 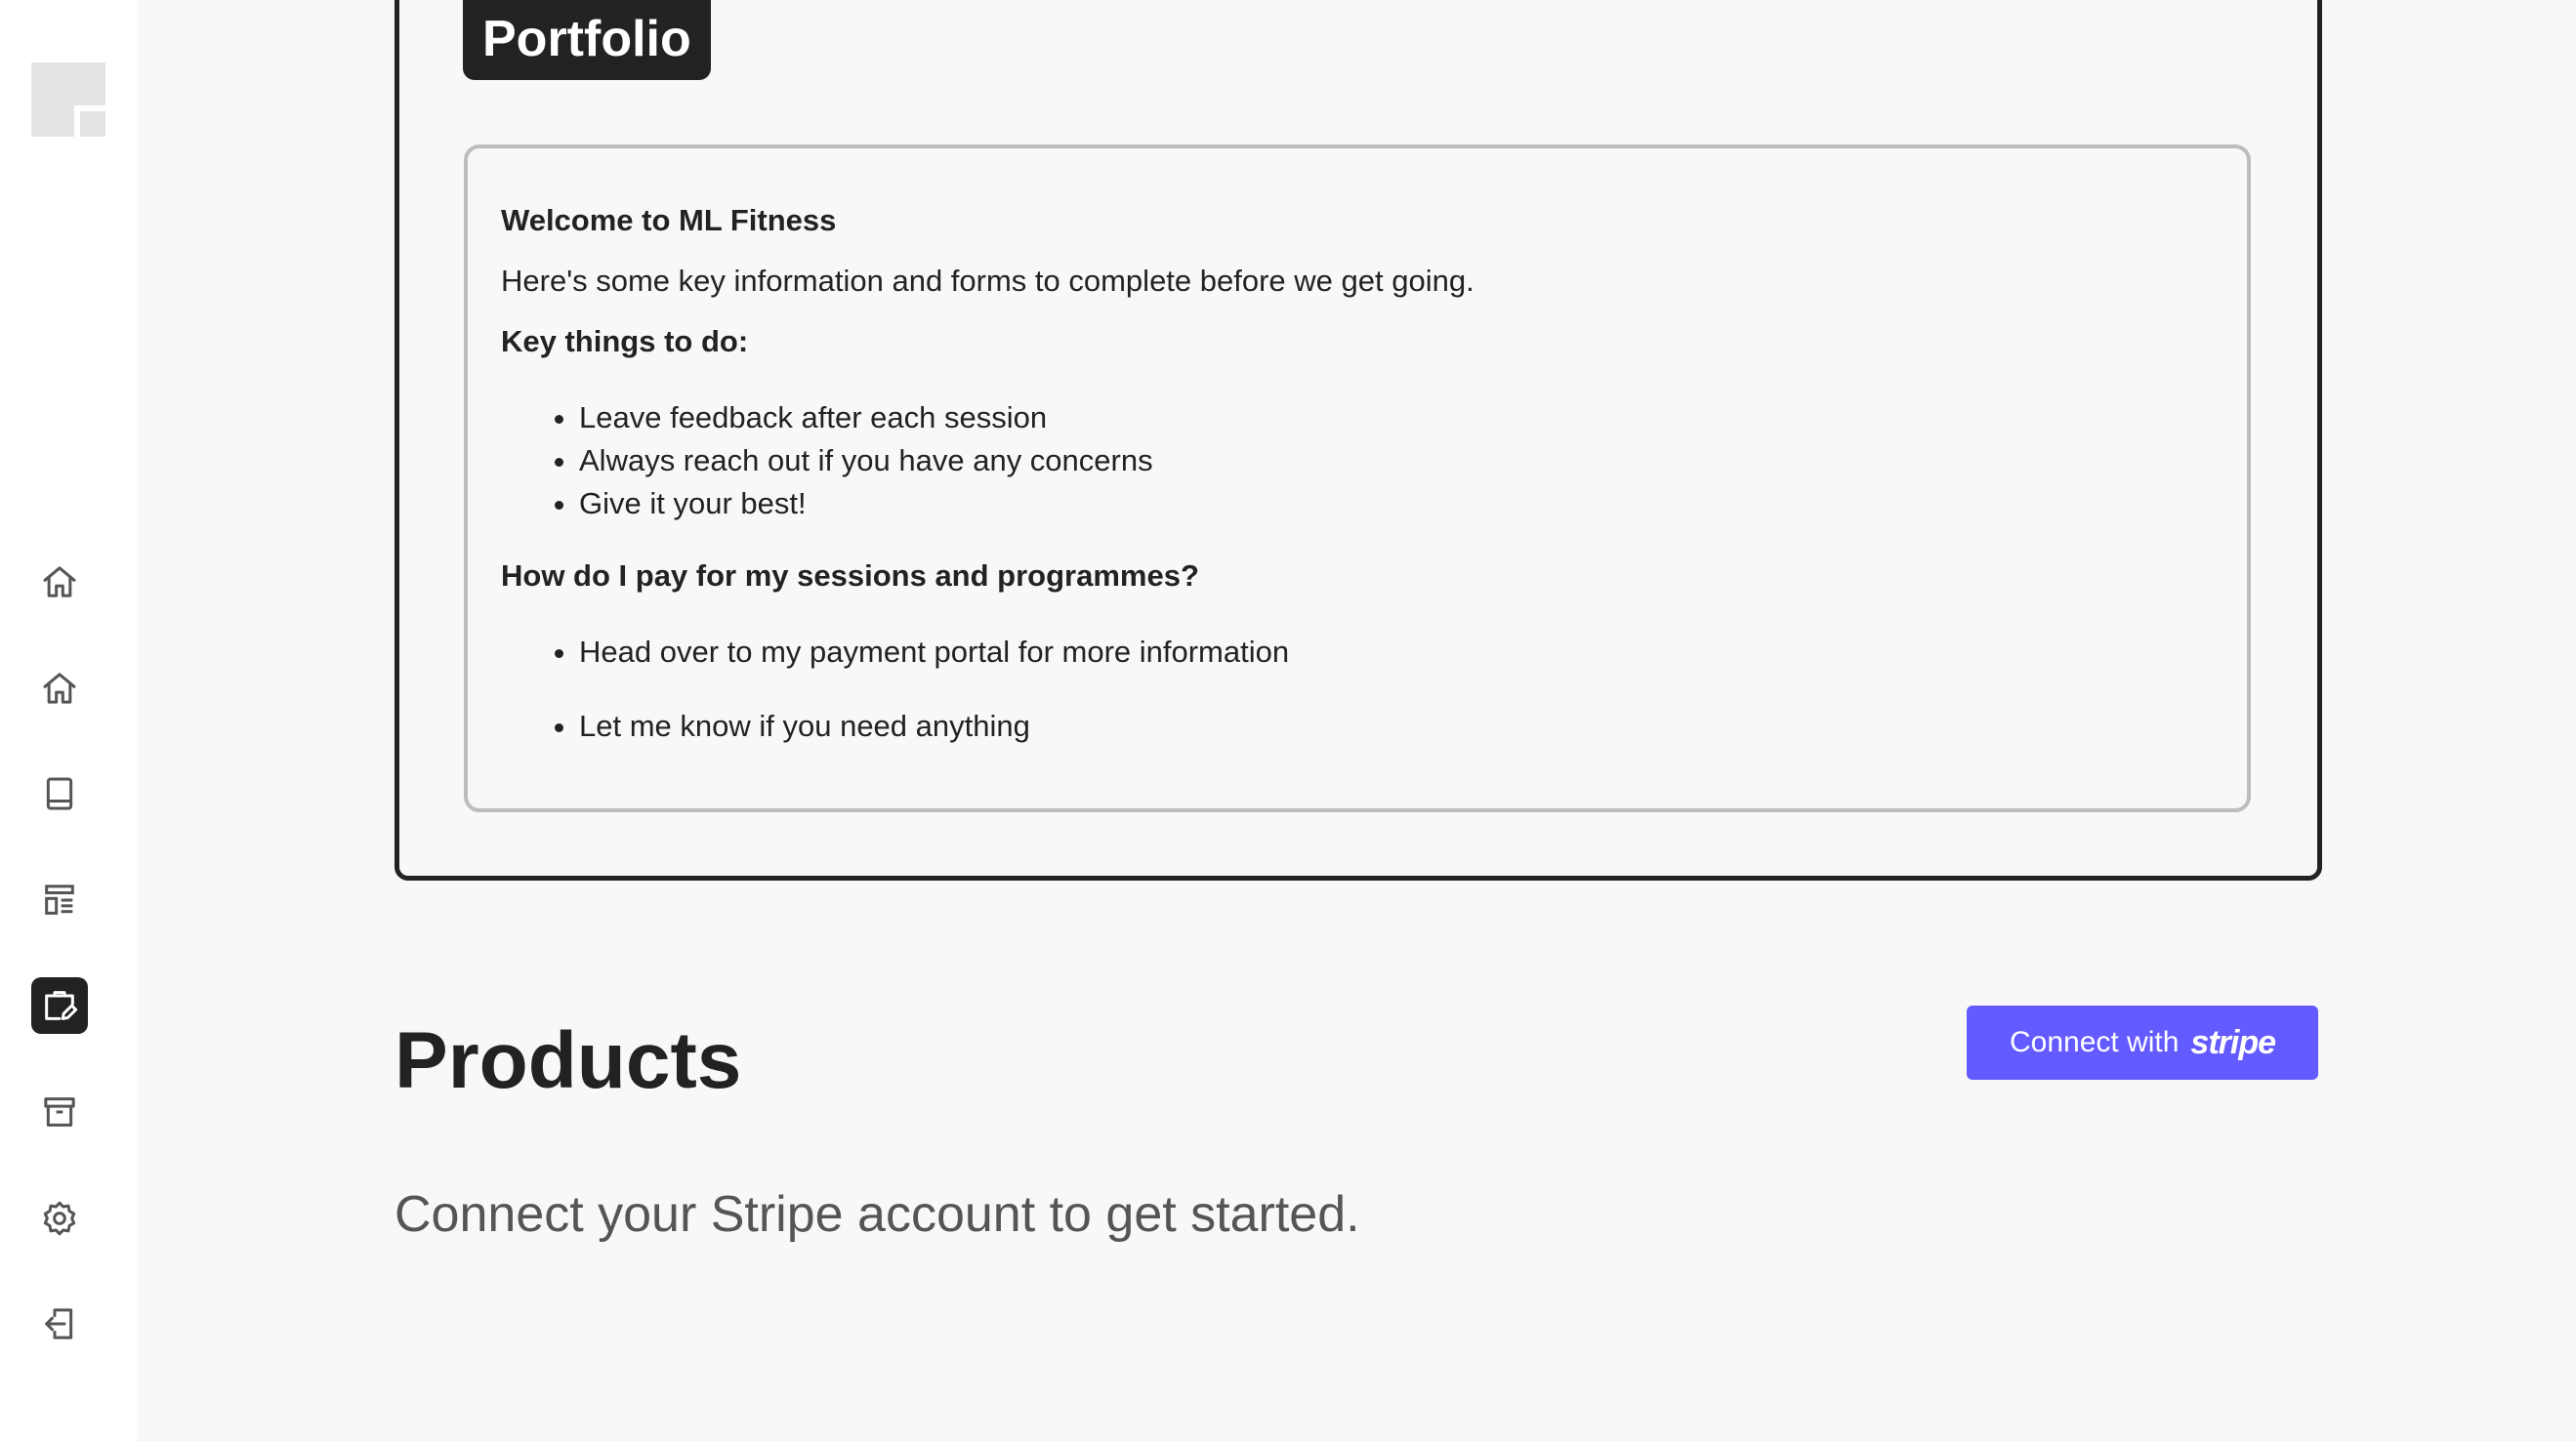 What do you see at coordinates (587, 40) in the screenshot?
I see `portfolio-tag: Portfolio` at bounding box center [587, 40].